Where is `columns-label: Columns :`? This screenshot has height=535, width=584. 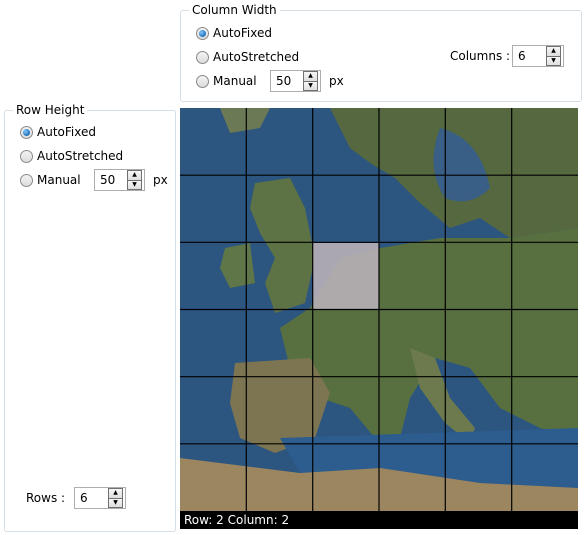
columns-label: Columns : is located at coordinates (480, 56).